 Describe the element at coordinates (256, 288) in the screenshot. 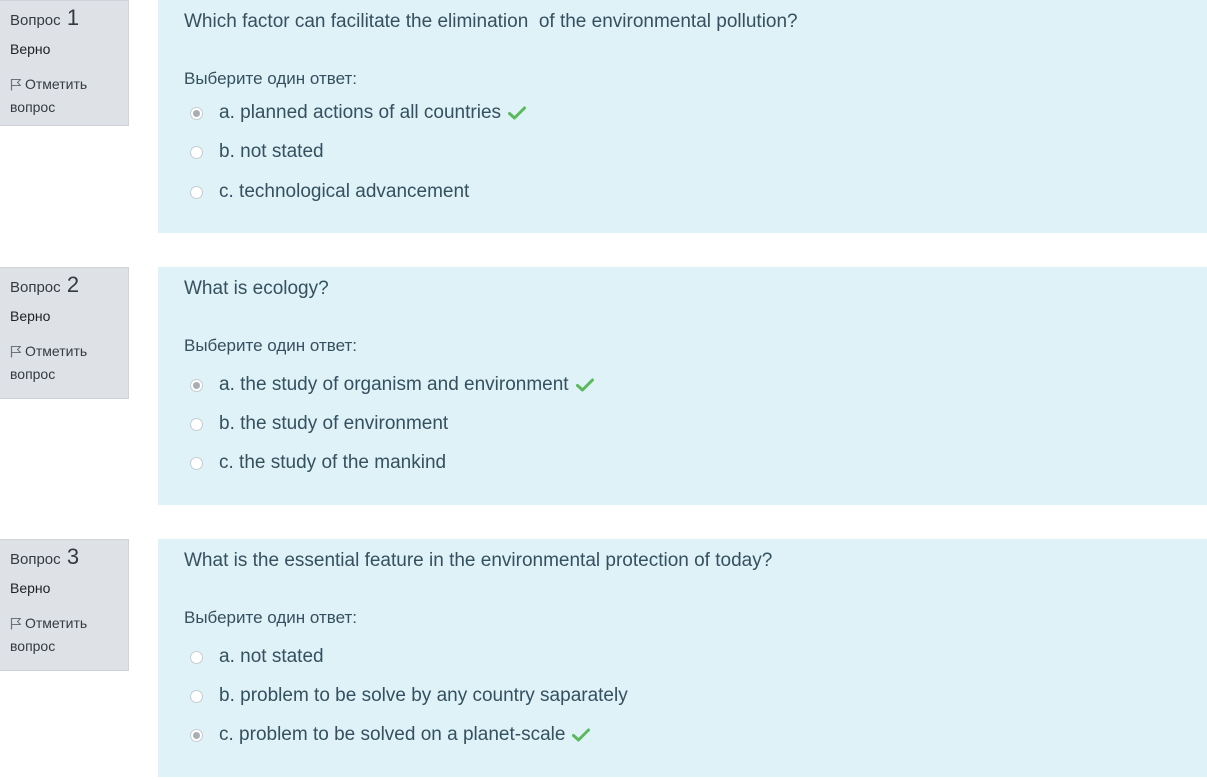

I see `question-text: What is ecology?` at that location.